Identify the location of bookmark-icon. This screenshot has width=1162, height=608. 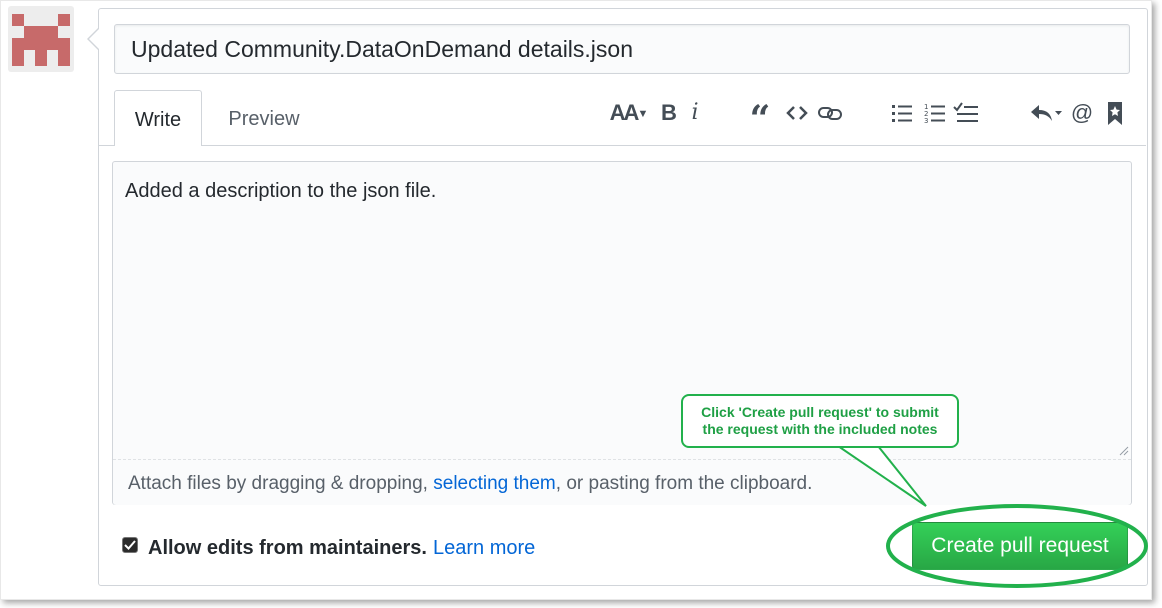
(1115, 113).